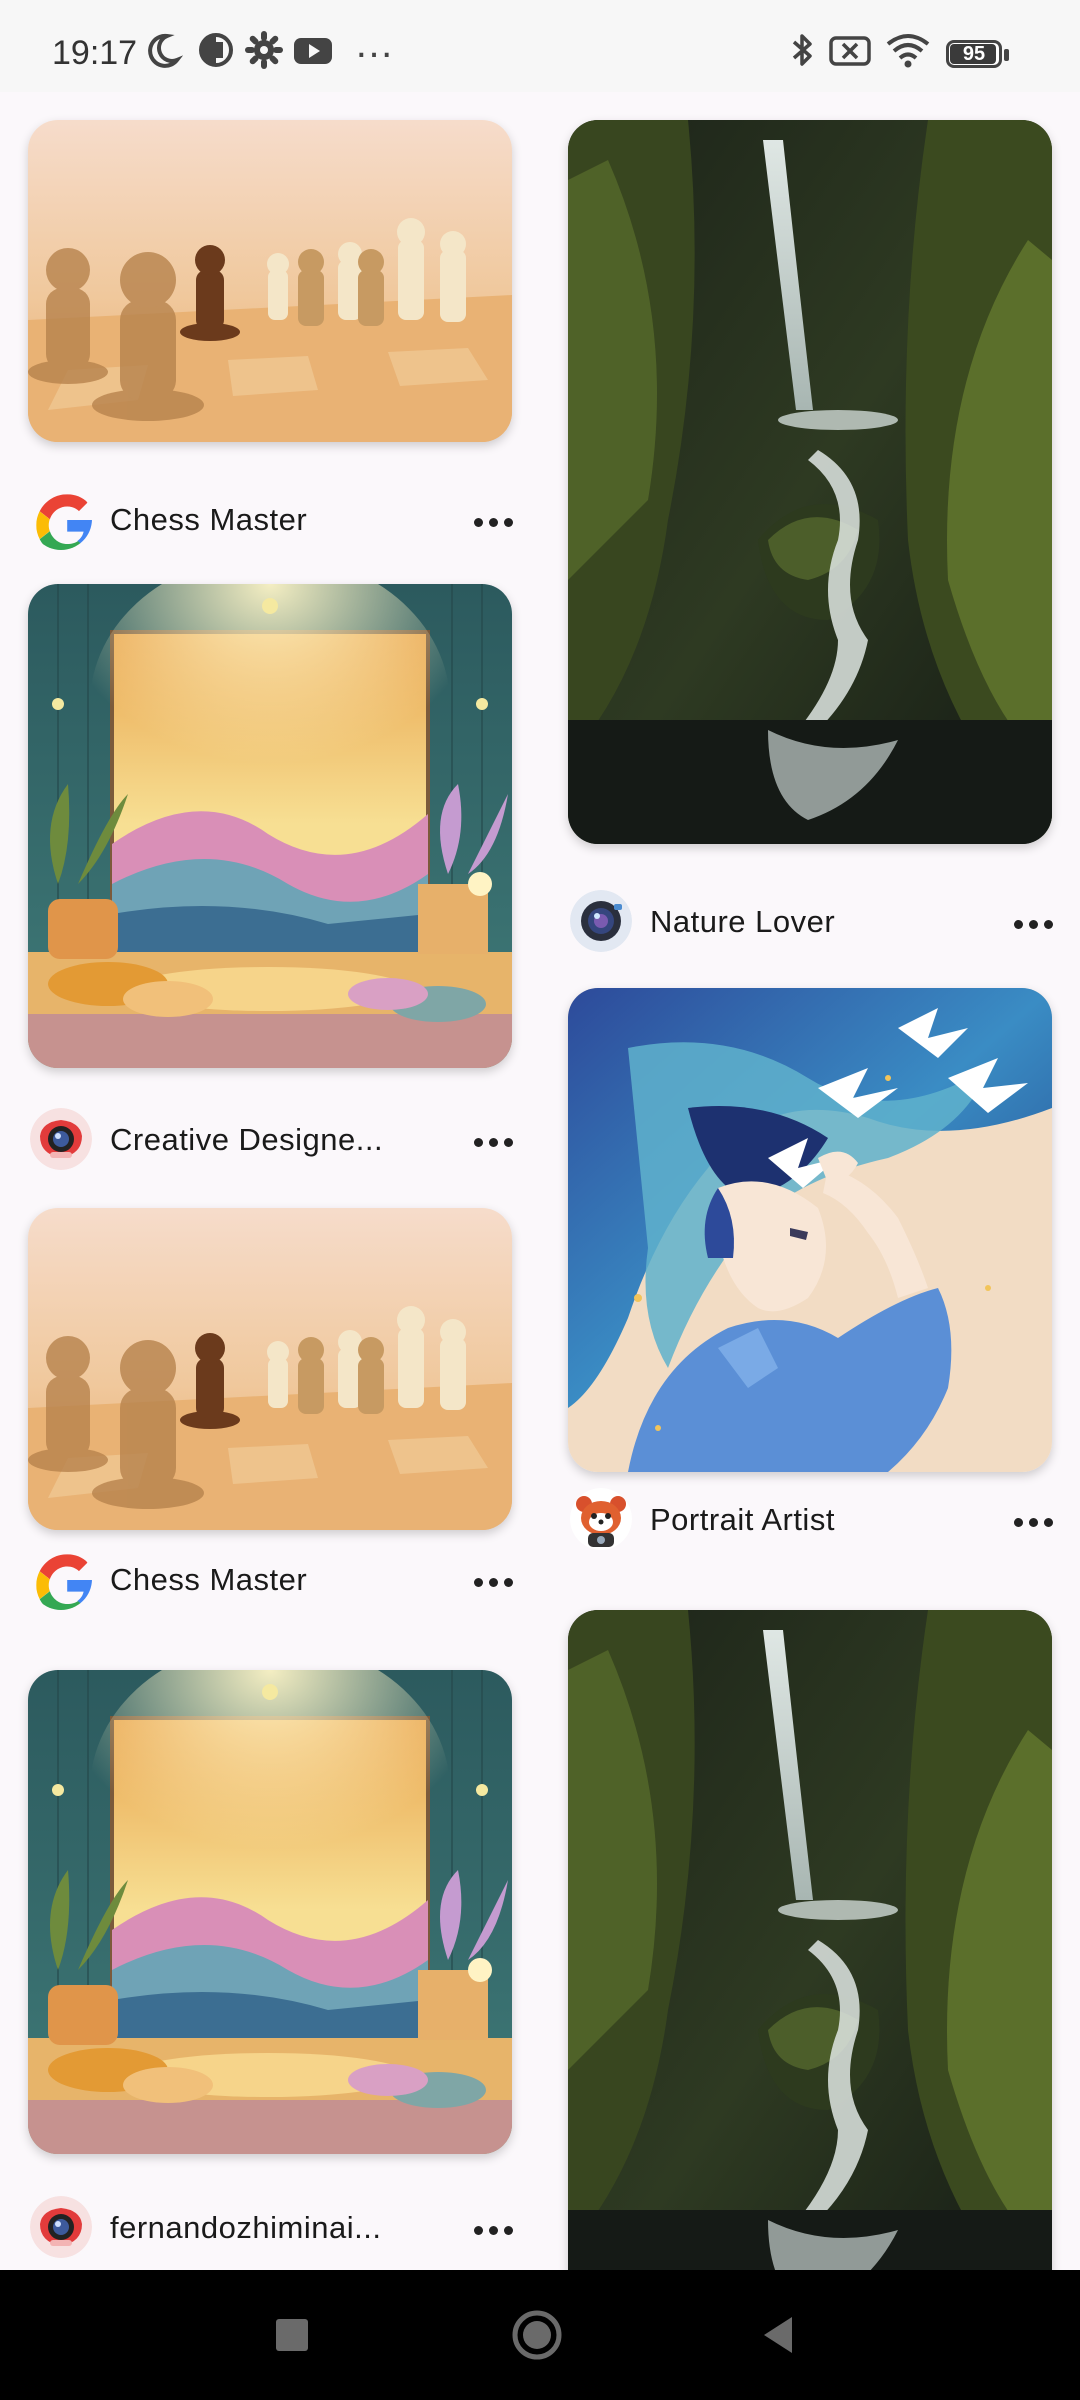 The width and height of the screenshot is (1080, 2400). Describe the element at coordinates (601, 921) in the screenshot. I see `lens-avatar` at that location.